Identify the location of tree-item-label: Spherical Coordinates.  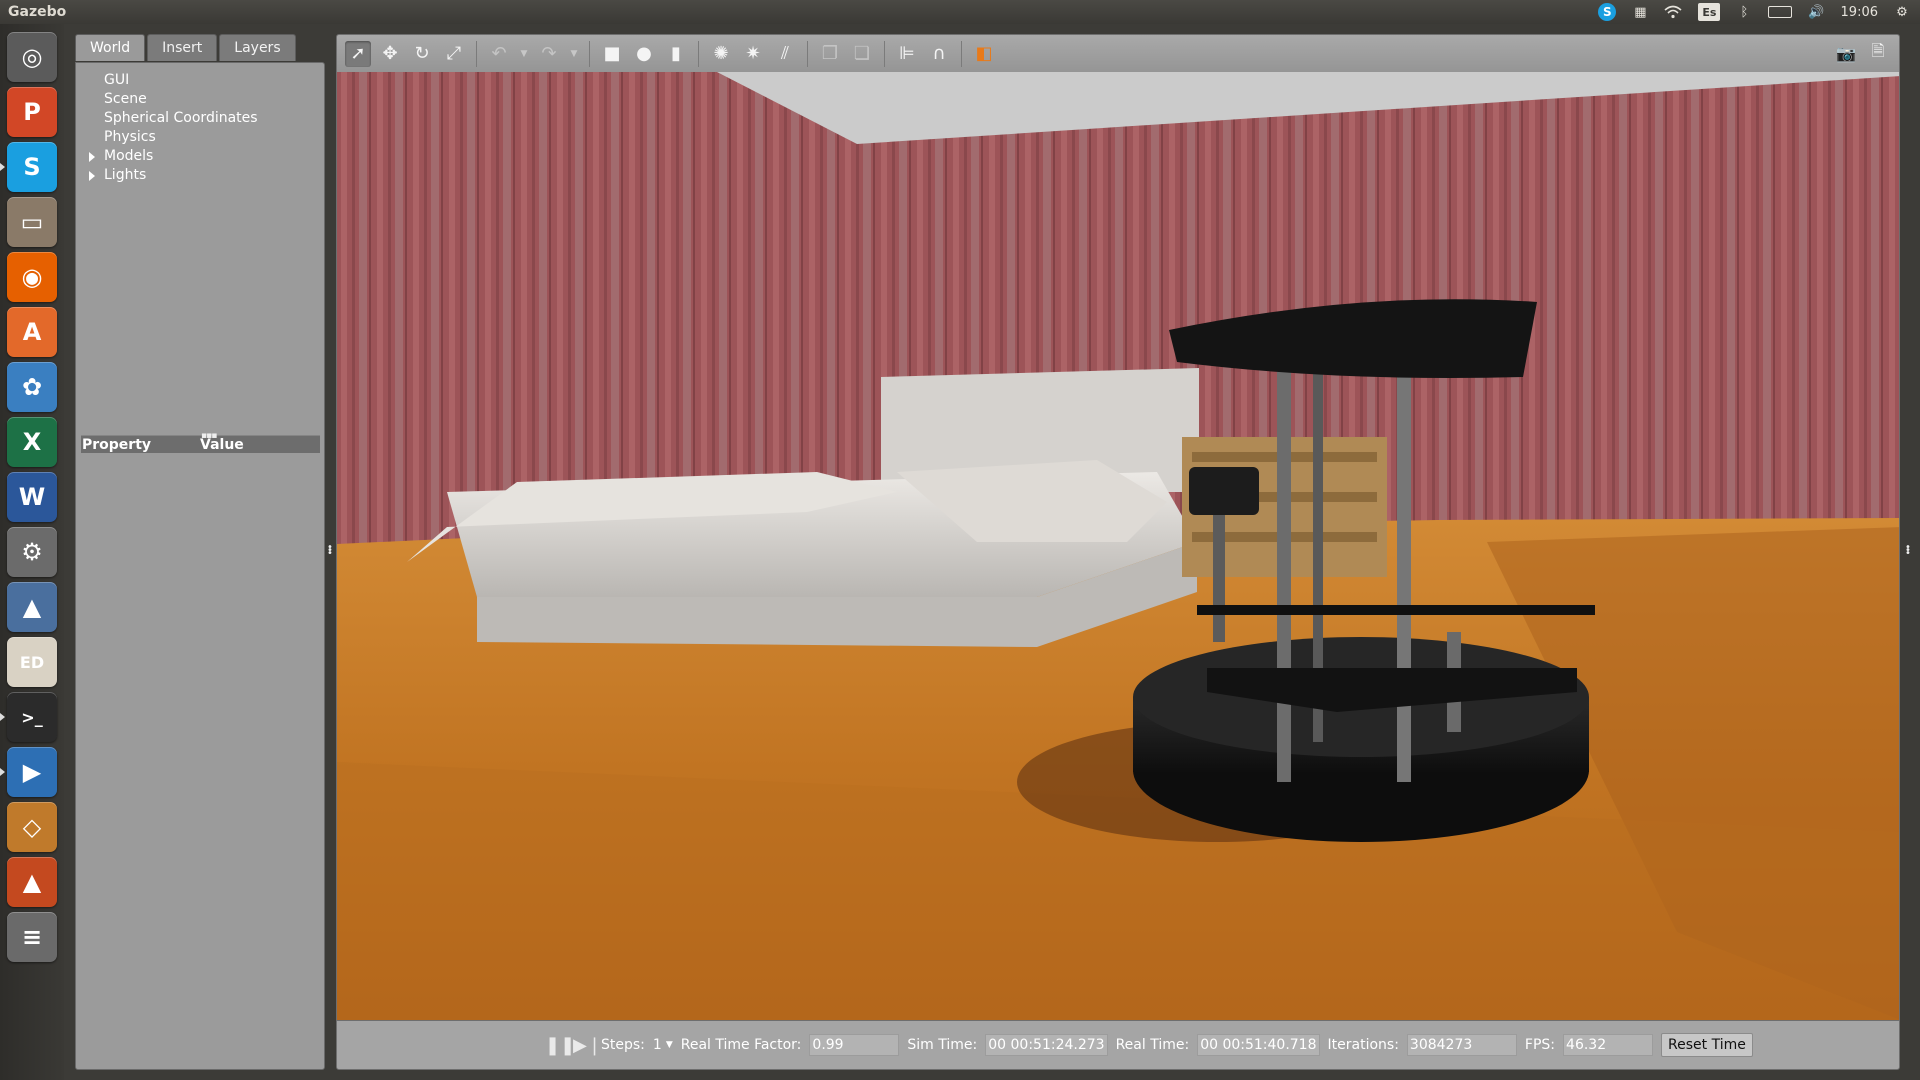
(181, 118).